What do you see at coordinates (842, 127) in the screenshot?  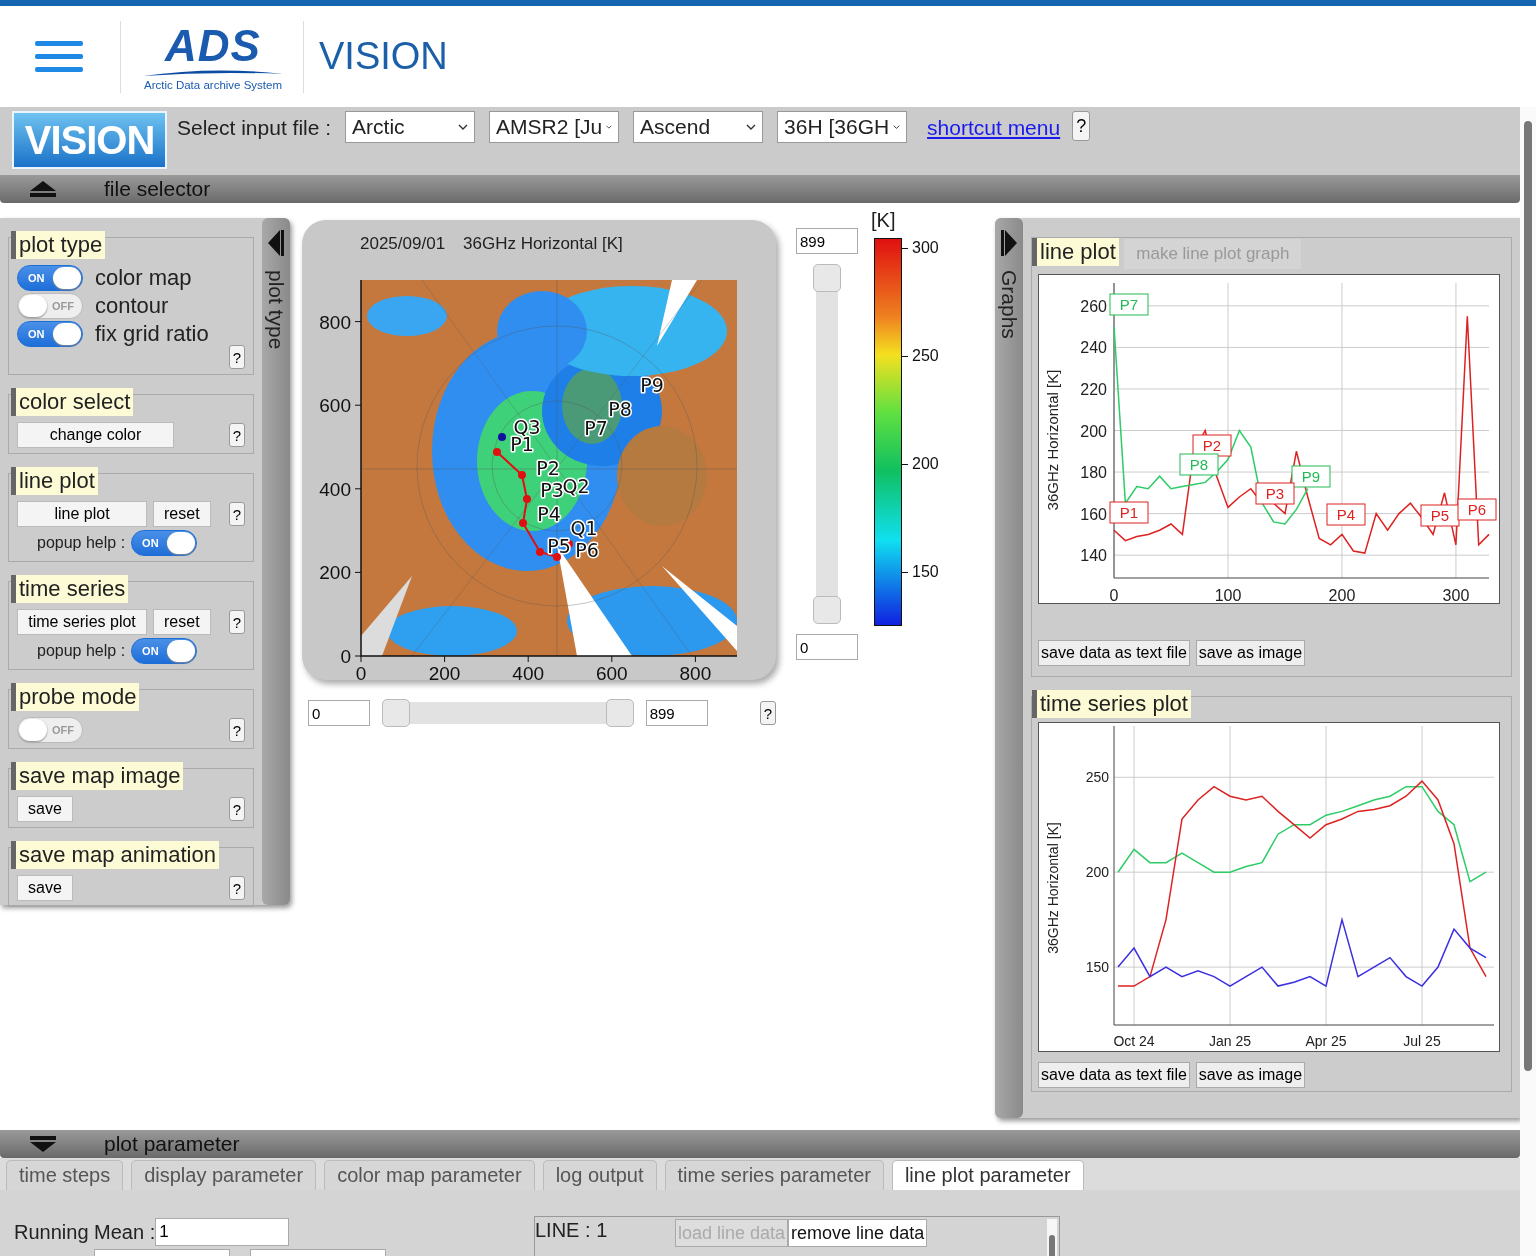 I see `dropdown: 36H [36GH` at bounding box center [842, 127].